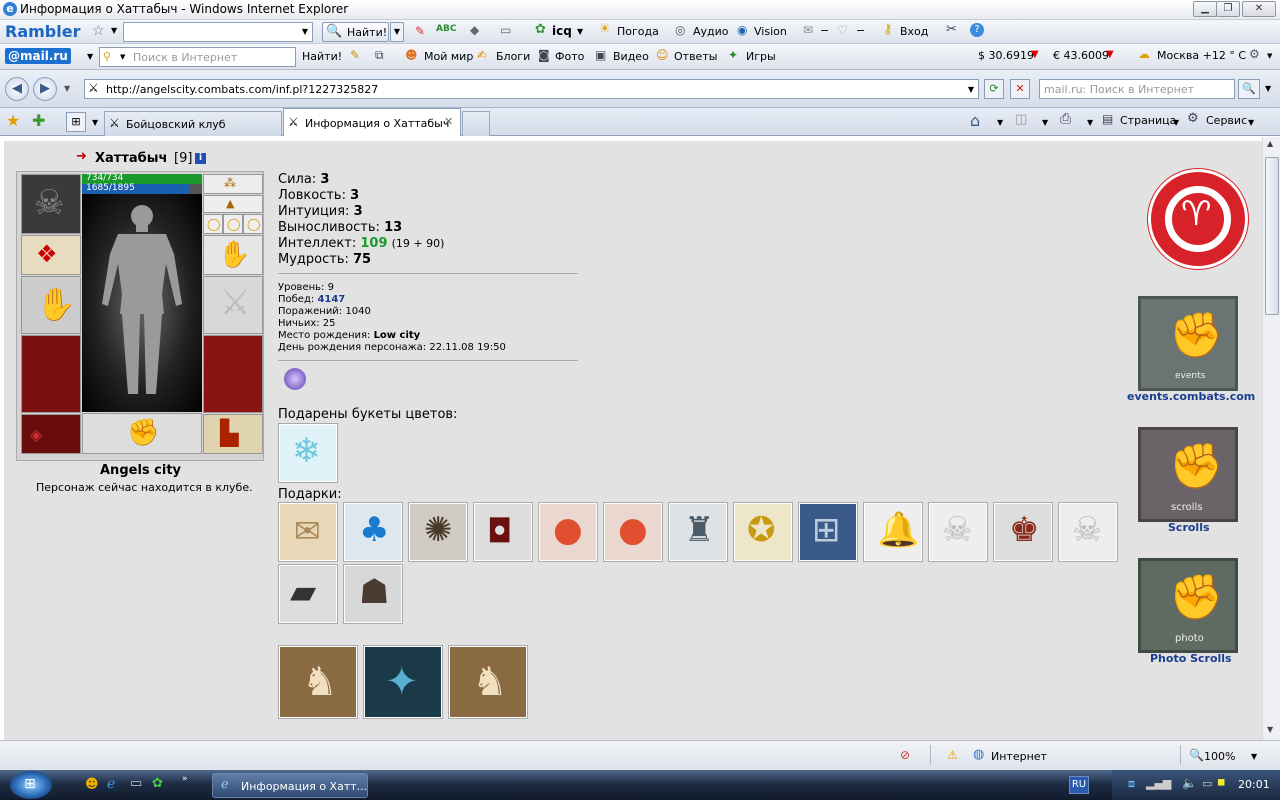 This screenshot has width=1280, height=800. I want to click on weather-button: Погода, so click(638, 31).